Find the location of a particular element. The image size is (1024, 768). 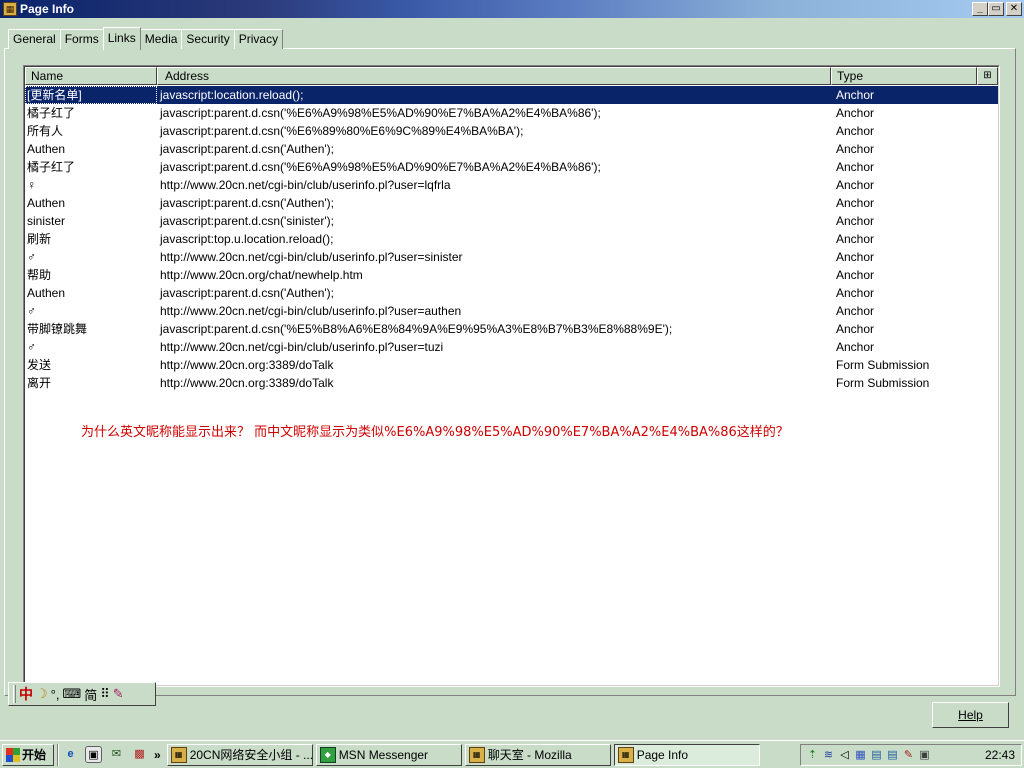

quick-launch: e ▣ ✉ ▩ is located at coordinates (105, 754).